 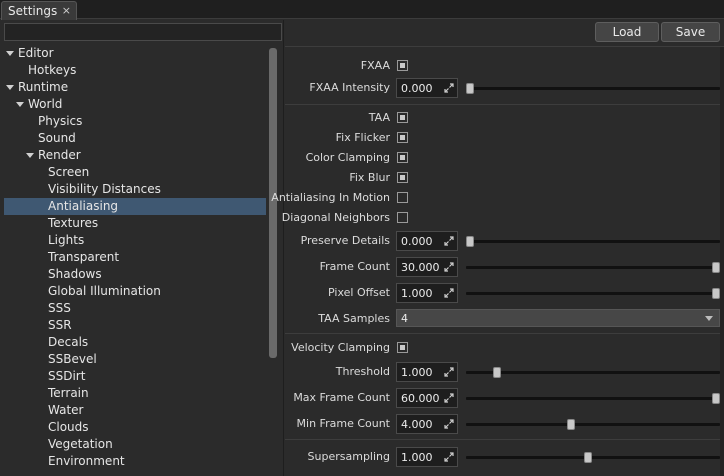 I want to click on tree-item: Visibility Distances, so click(x=135, y=189).